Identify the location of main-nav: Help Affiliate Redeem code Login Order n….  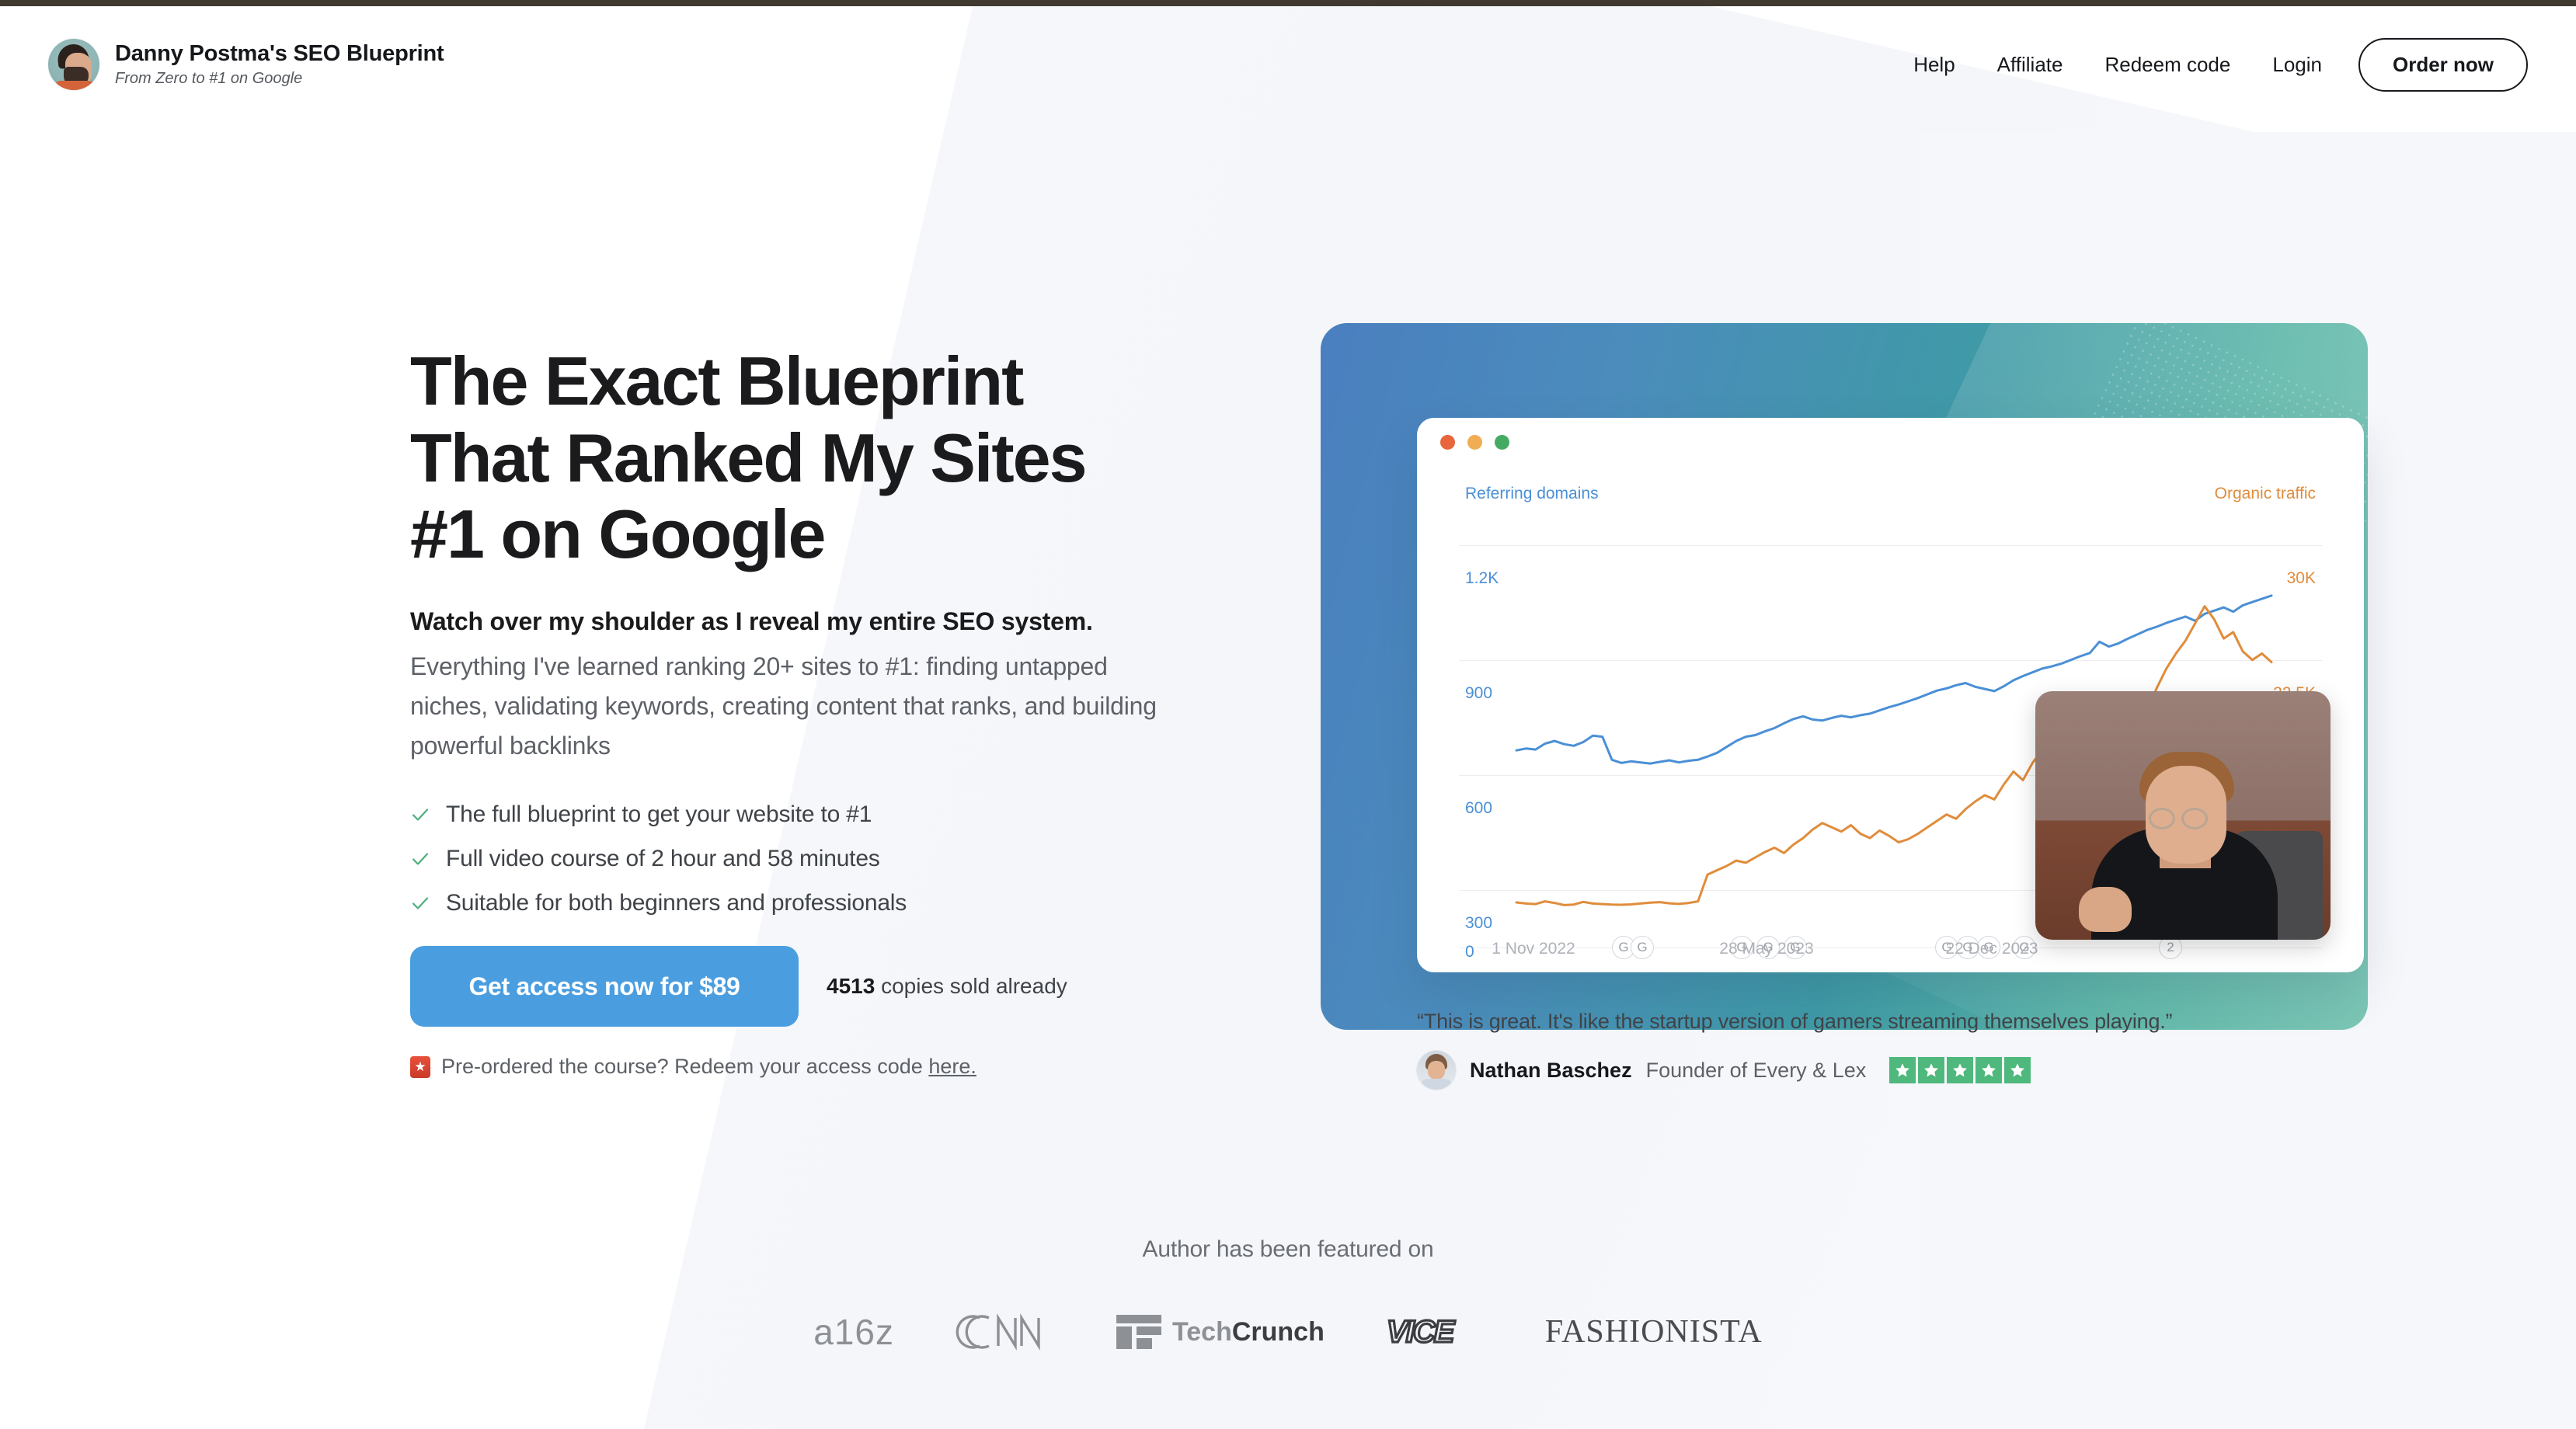
(2210, 64).